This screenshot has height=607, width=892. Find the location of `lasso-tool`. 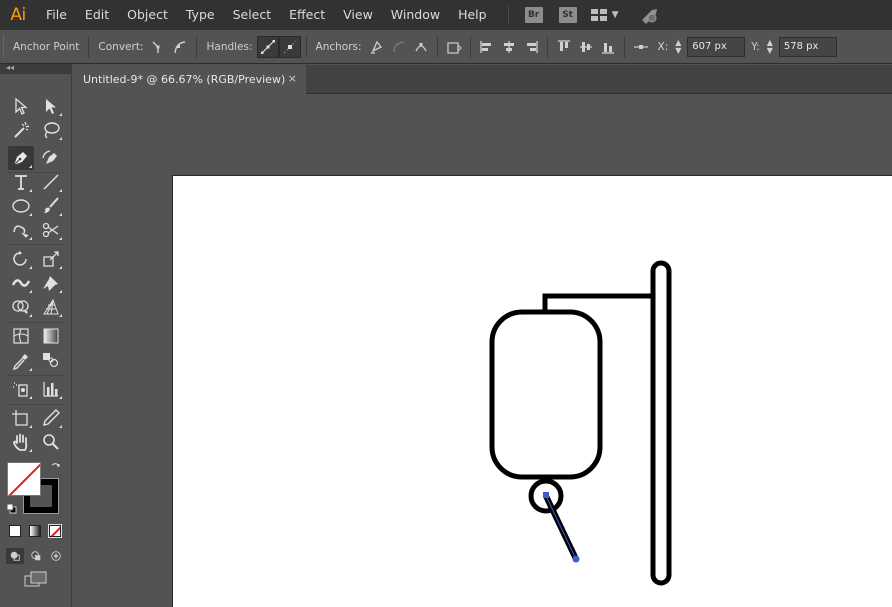

lasso-tool is located at coordinates (51, 130).